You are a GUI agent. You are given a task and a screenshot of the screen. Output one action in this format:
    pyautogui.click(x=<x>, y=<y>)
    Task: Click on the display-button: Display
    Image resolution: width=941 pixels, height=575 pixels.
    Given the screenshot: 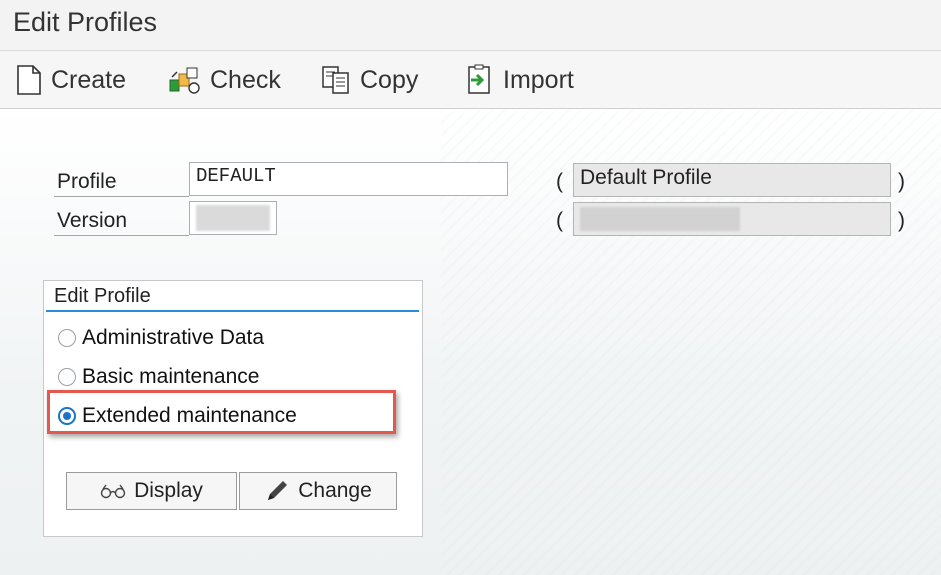 What is the action you would take?
    pyautogui.click(x=151, y=491)
    